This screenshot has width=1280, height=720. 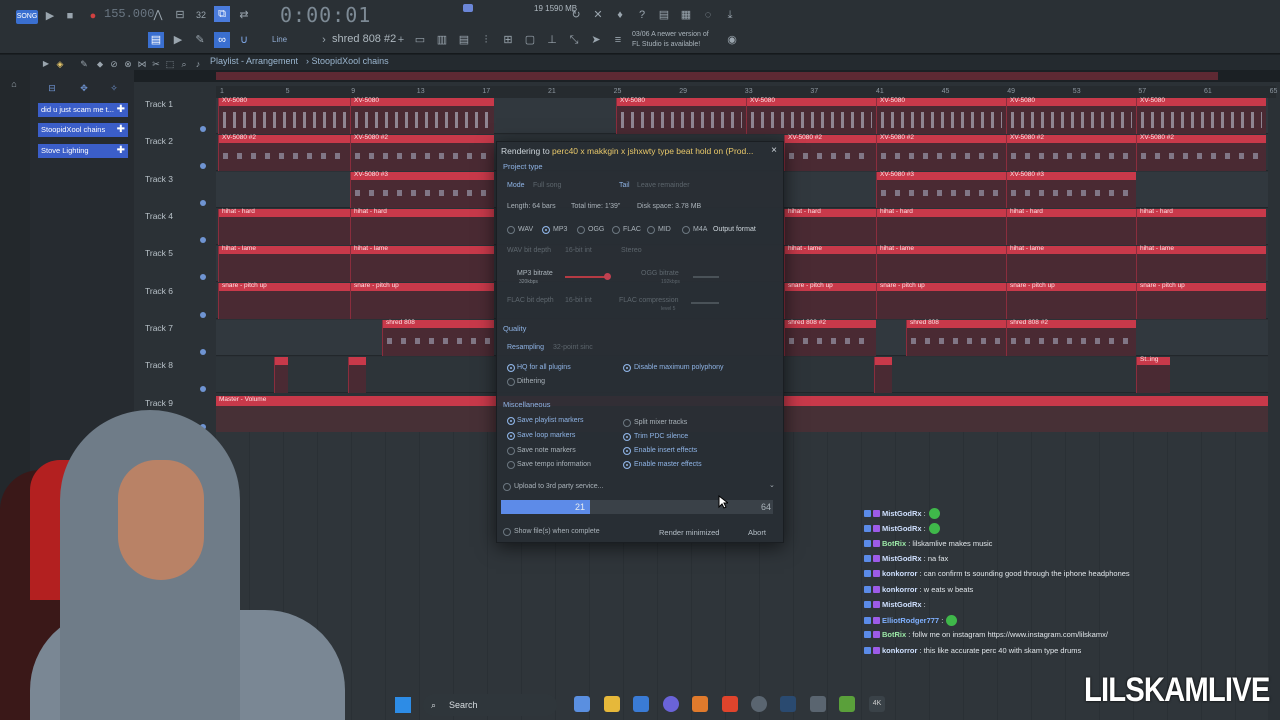 I want to click on song-mode-badge: SONG, so click(x=27, y=17).